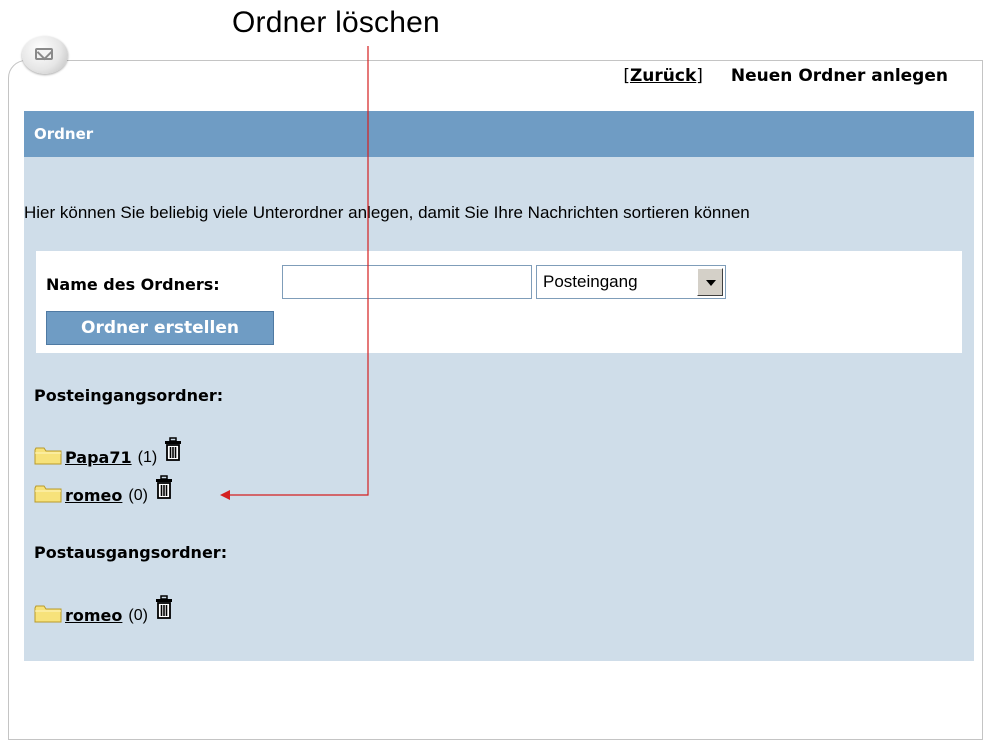 This screenshot has width=990, height=740. I want to click on bracket-open: [, so click(626, 76).